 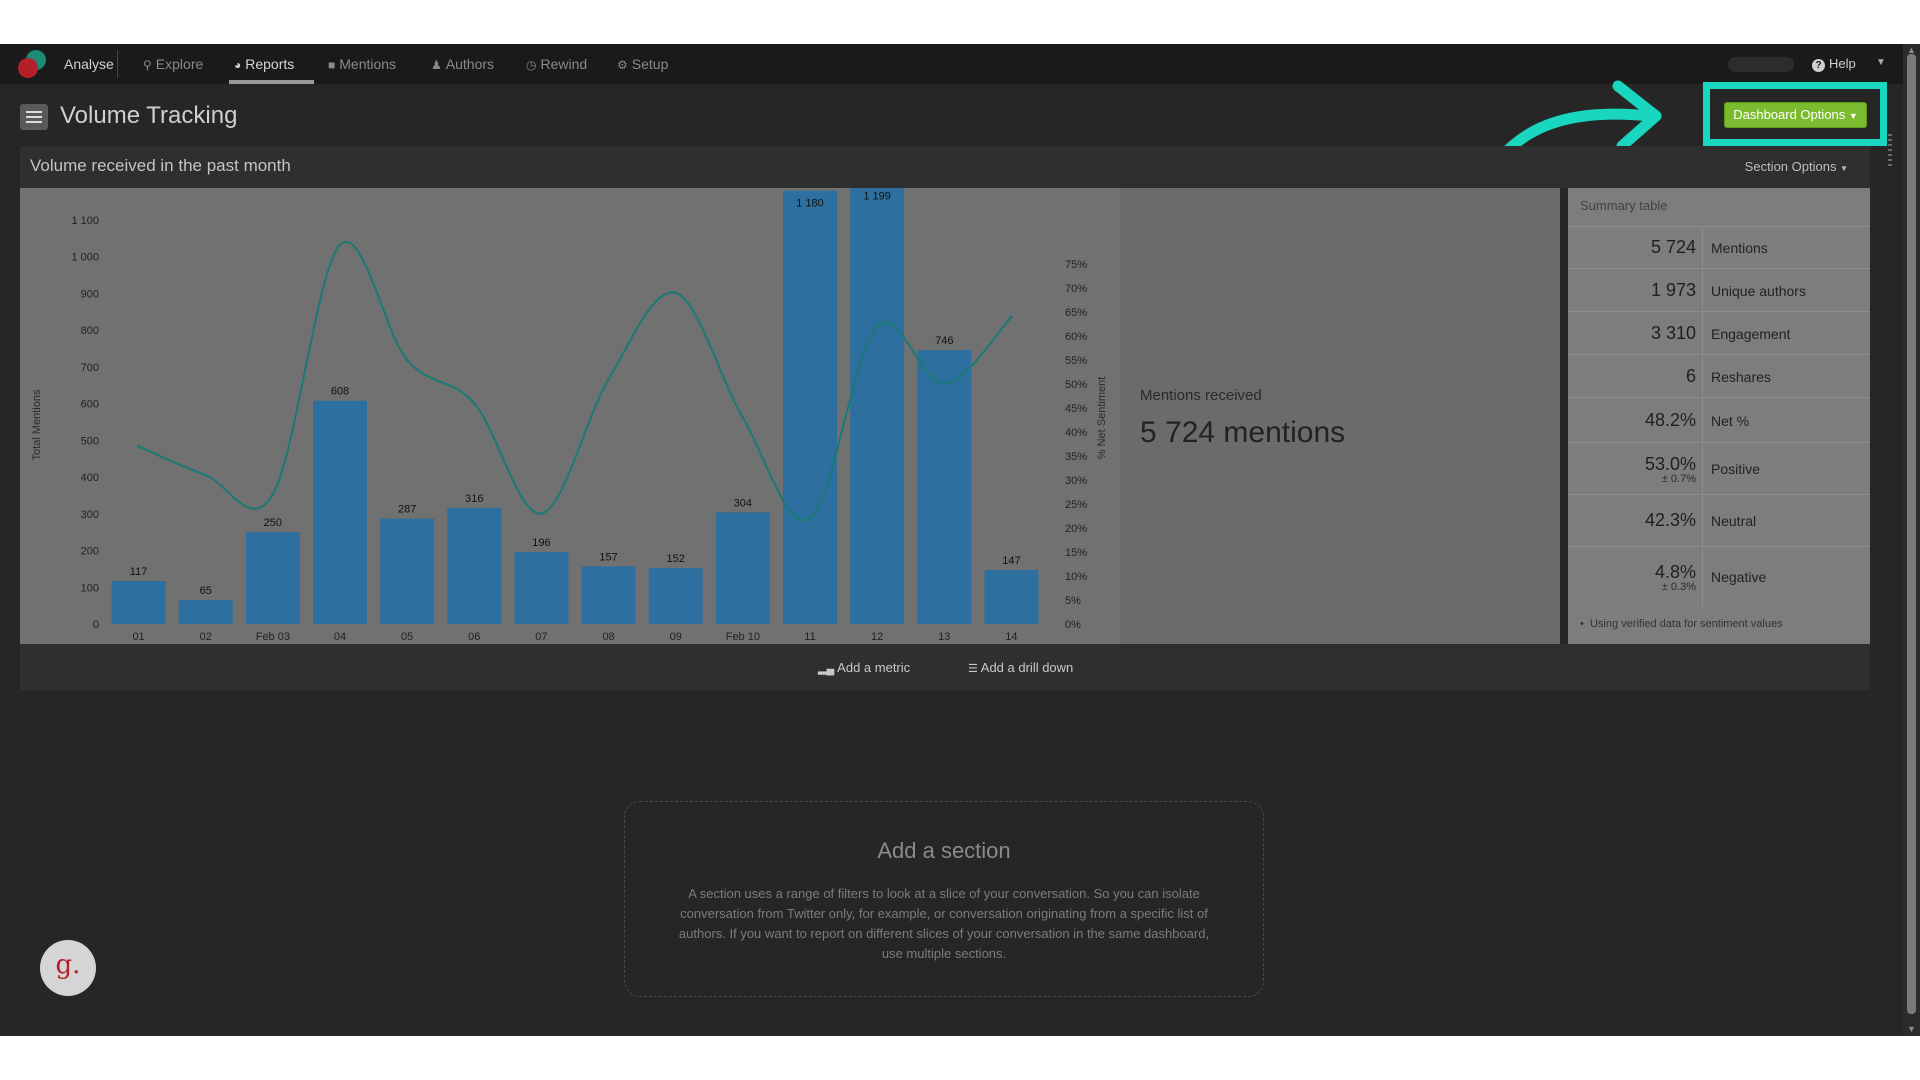 I want to click on summary-label: Net %, so click(x=1730, y=420).